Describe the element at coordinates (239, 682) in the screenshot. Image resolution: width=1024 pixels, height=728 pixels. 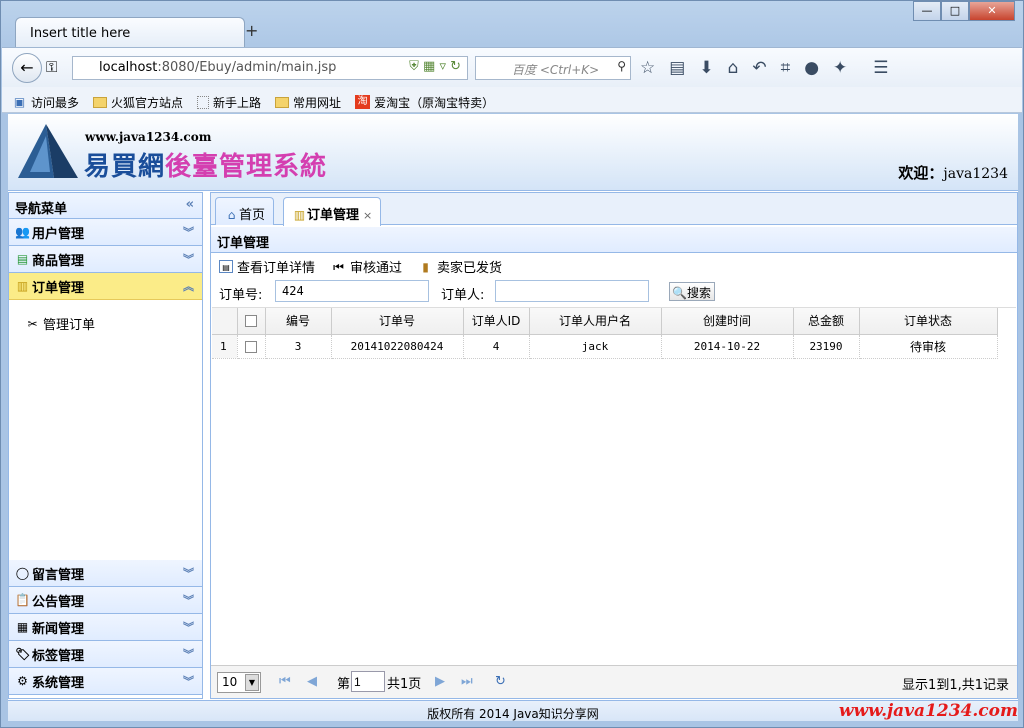
I see `page-size-select: 10 ▼` at that location.